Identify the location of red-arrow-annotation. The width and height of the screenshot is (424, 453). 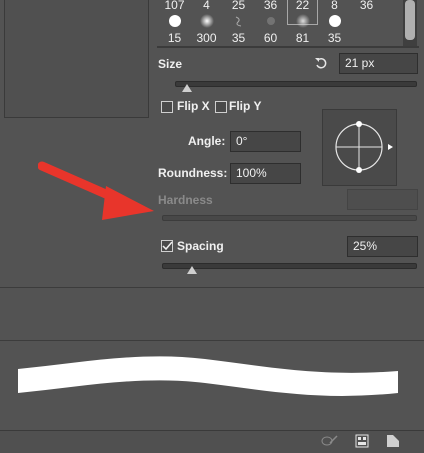
(96, 190).